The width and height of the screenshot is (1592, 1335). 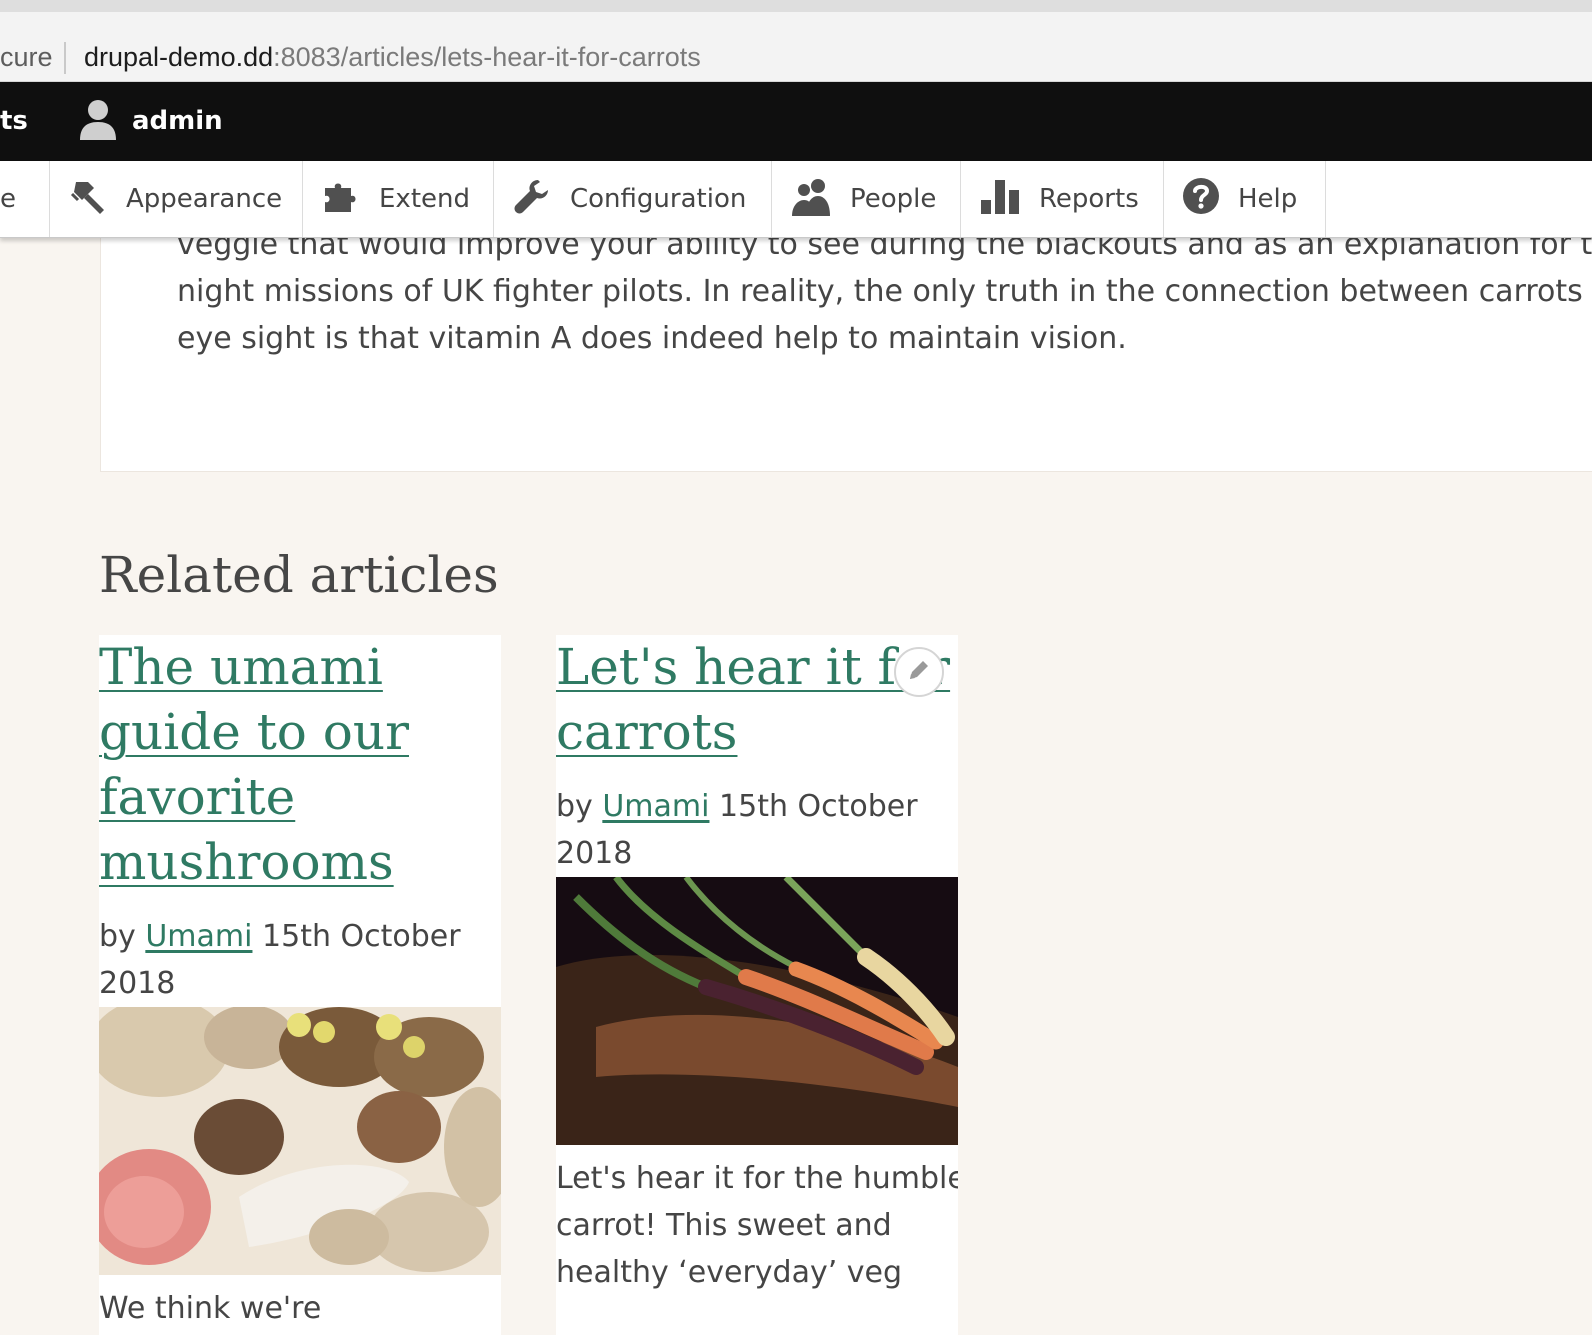 I want to click on tray-item-people: People, so click(x=866, y=199).